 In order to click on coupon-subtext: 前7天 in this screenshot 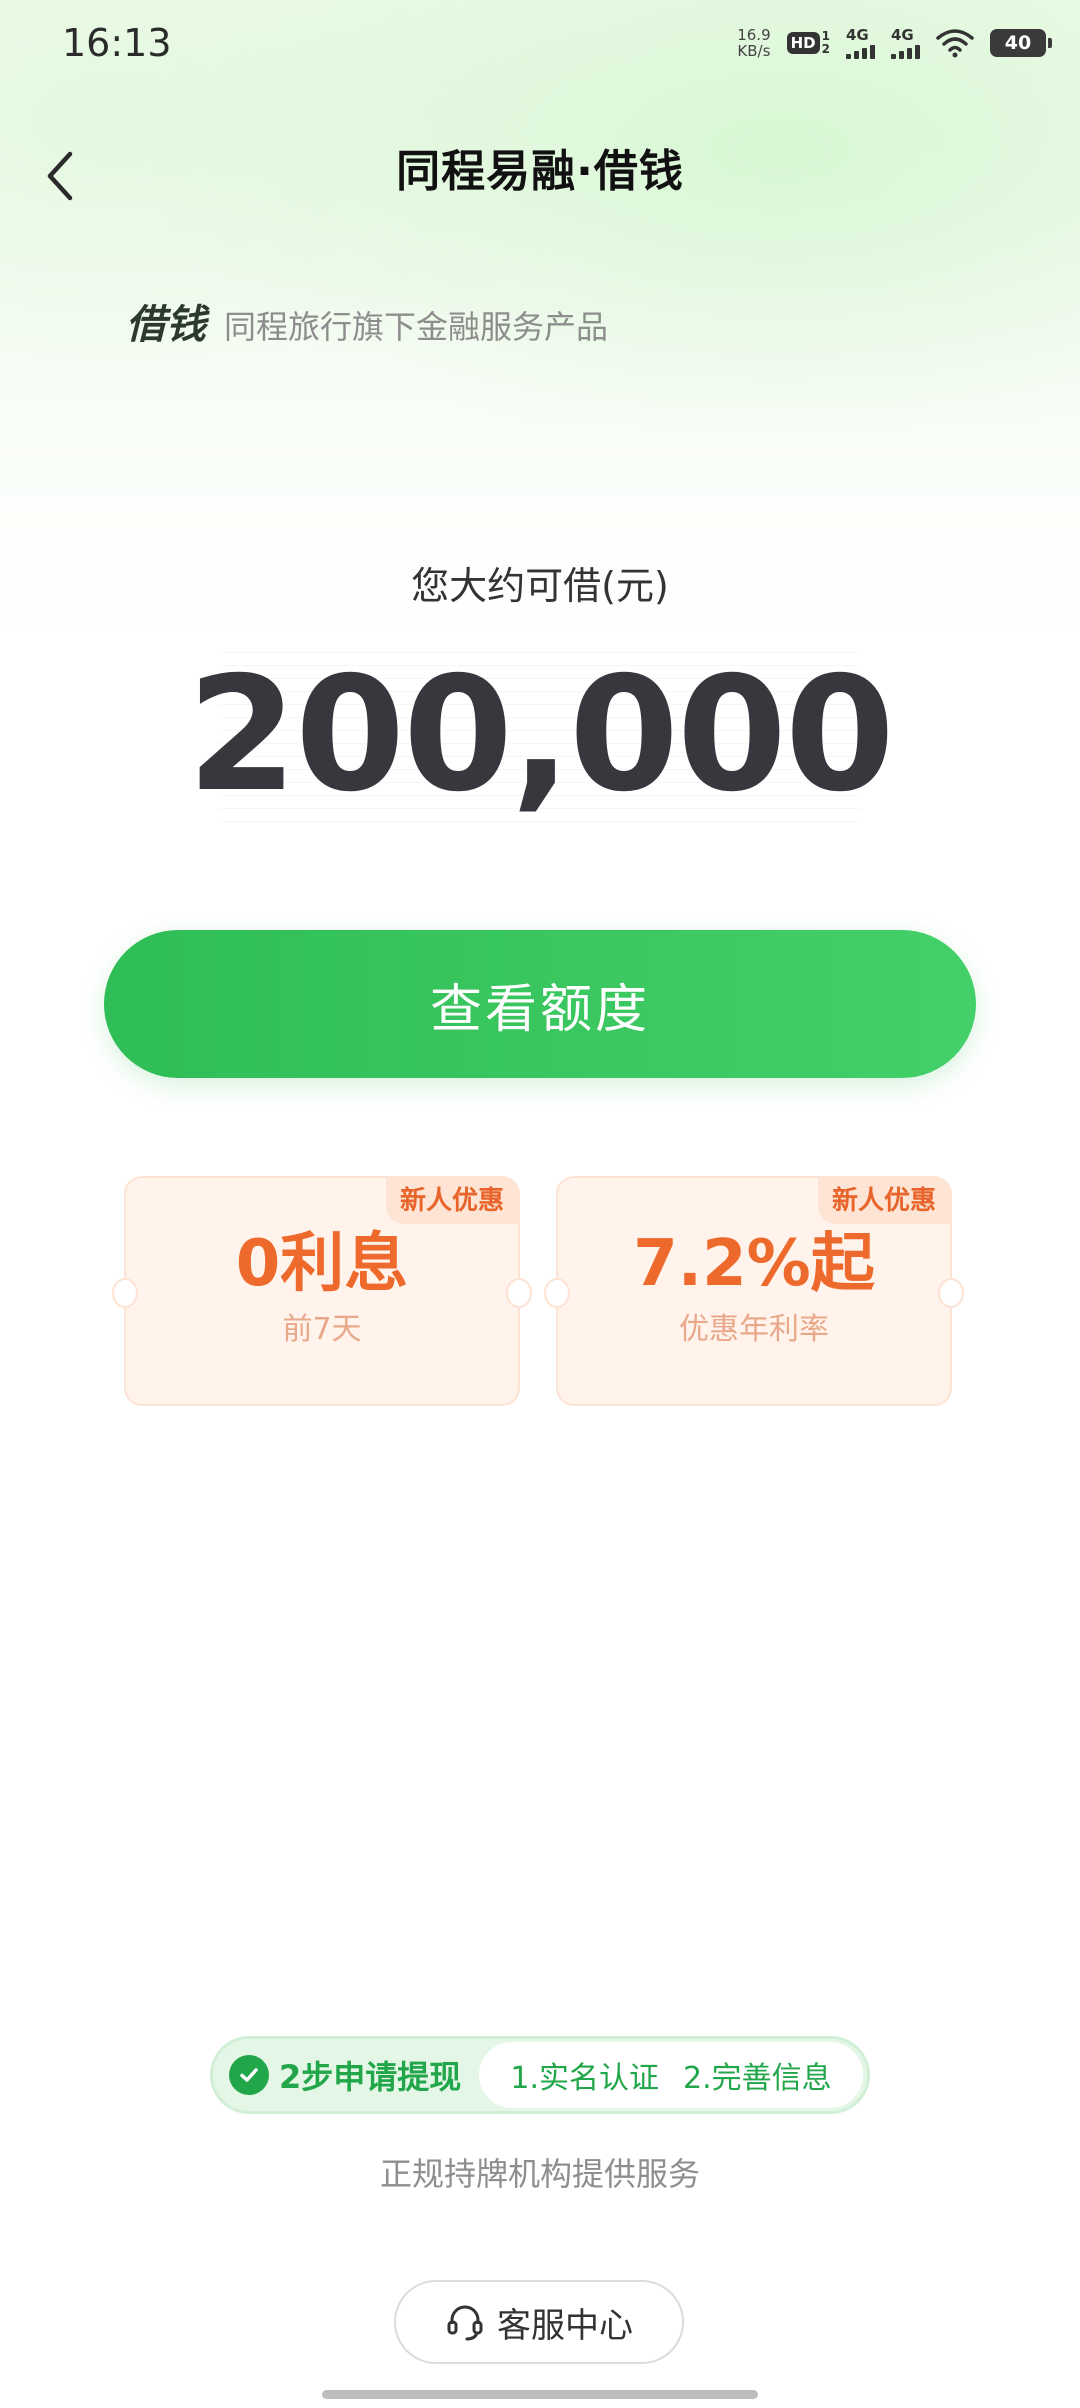, I will do `click(322, 1329)`.